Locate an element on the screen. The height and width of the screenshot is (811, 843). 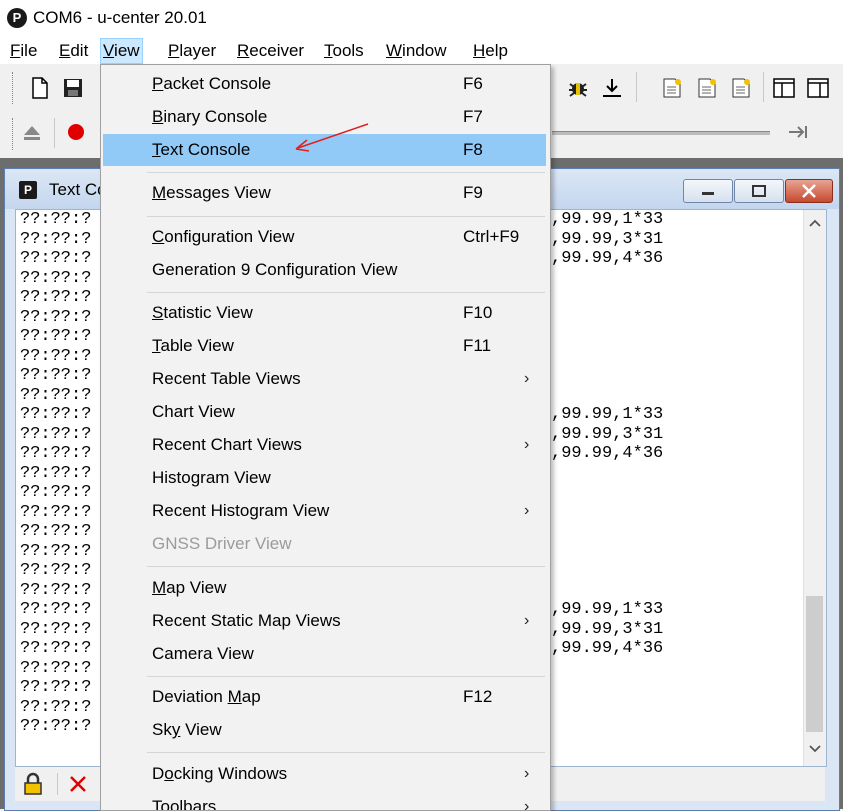
skip-to-end-icon is located at coordinates (798, 132).